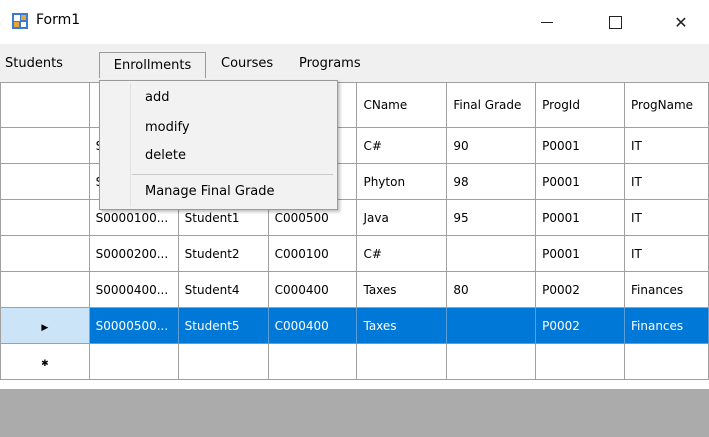 Image resolution: width=709 pixels, height=437 pixels. What do you see at coordinates (312, 253) in the screenshot?
I see `table-cell: C000100` at bounding box center [312, 253].